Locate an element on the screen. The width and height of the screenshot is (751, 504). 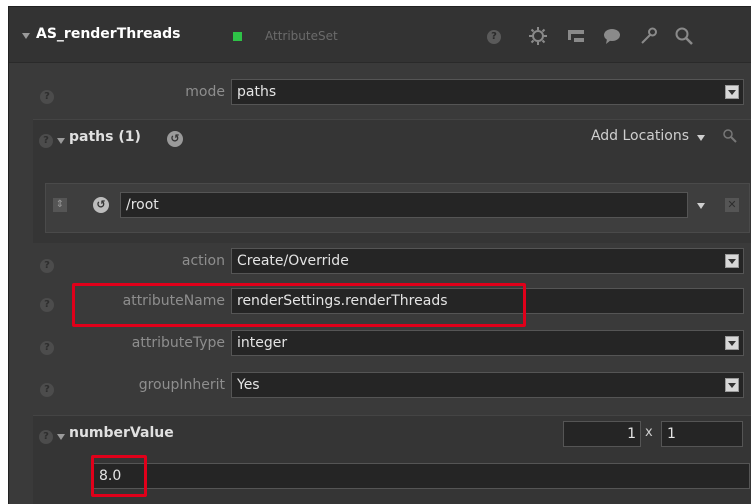
attributetype-value: integer is located at coordinates (262, 343).